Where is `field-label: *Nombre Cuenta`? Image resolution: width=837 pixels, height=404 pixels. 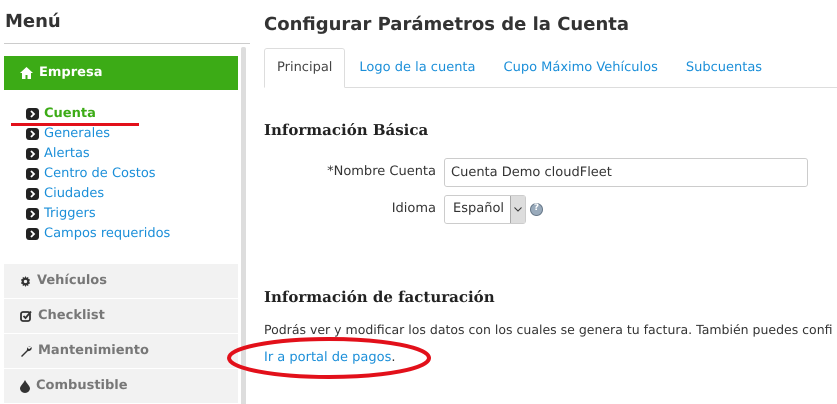 field-label: *Nombre Cuenta is located at coordinates (381, 172).